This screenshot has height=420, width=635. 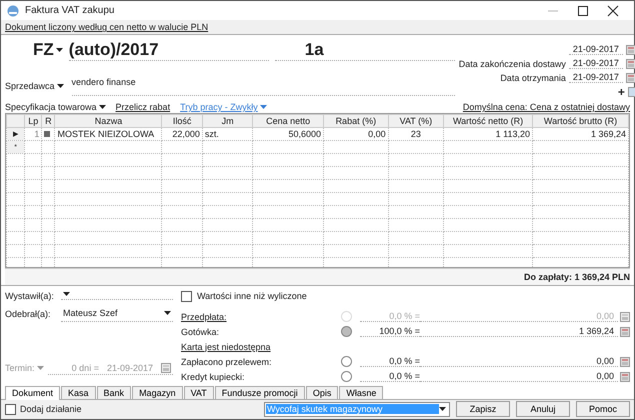 What do you see at coordinates (288, 121) in the screenshot?
I see `column-header: Cena netto` at bounding box center [288, 121].